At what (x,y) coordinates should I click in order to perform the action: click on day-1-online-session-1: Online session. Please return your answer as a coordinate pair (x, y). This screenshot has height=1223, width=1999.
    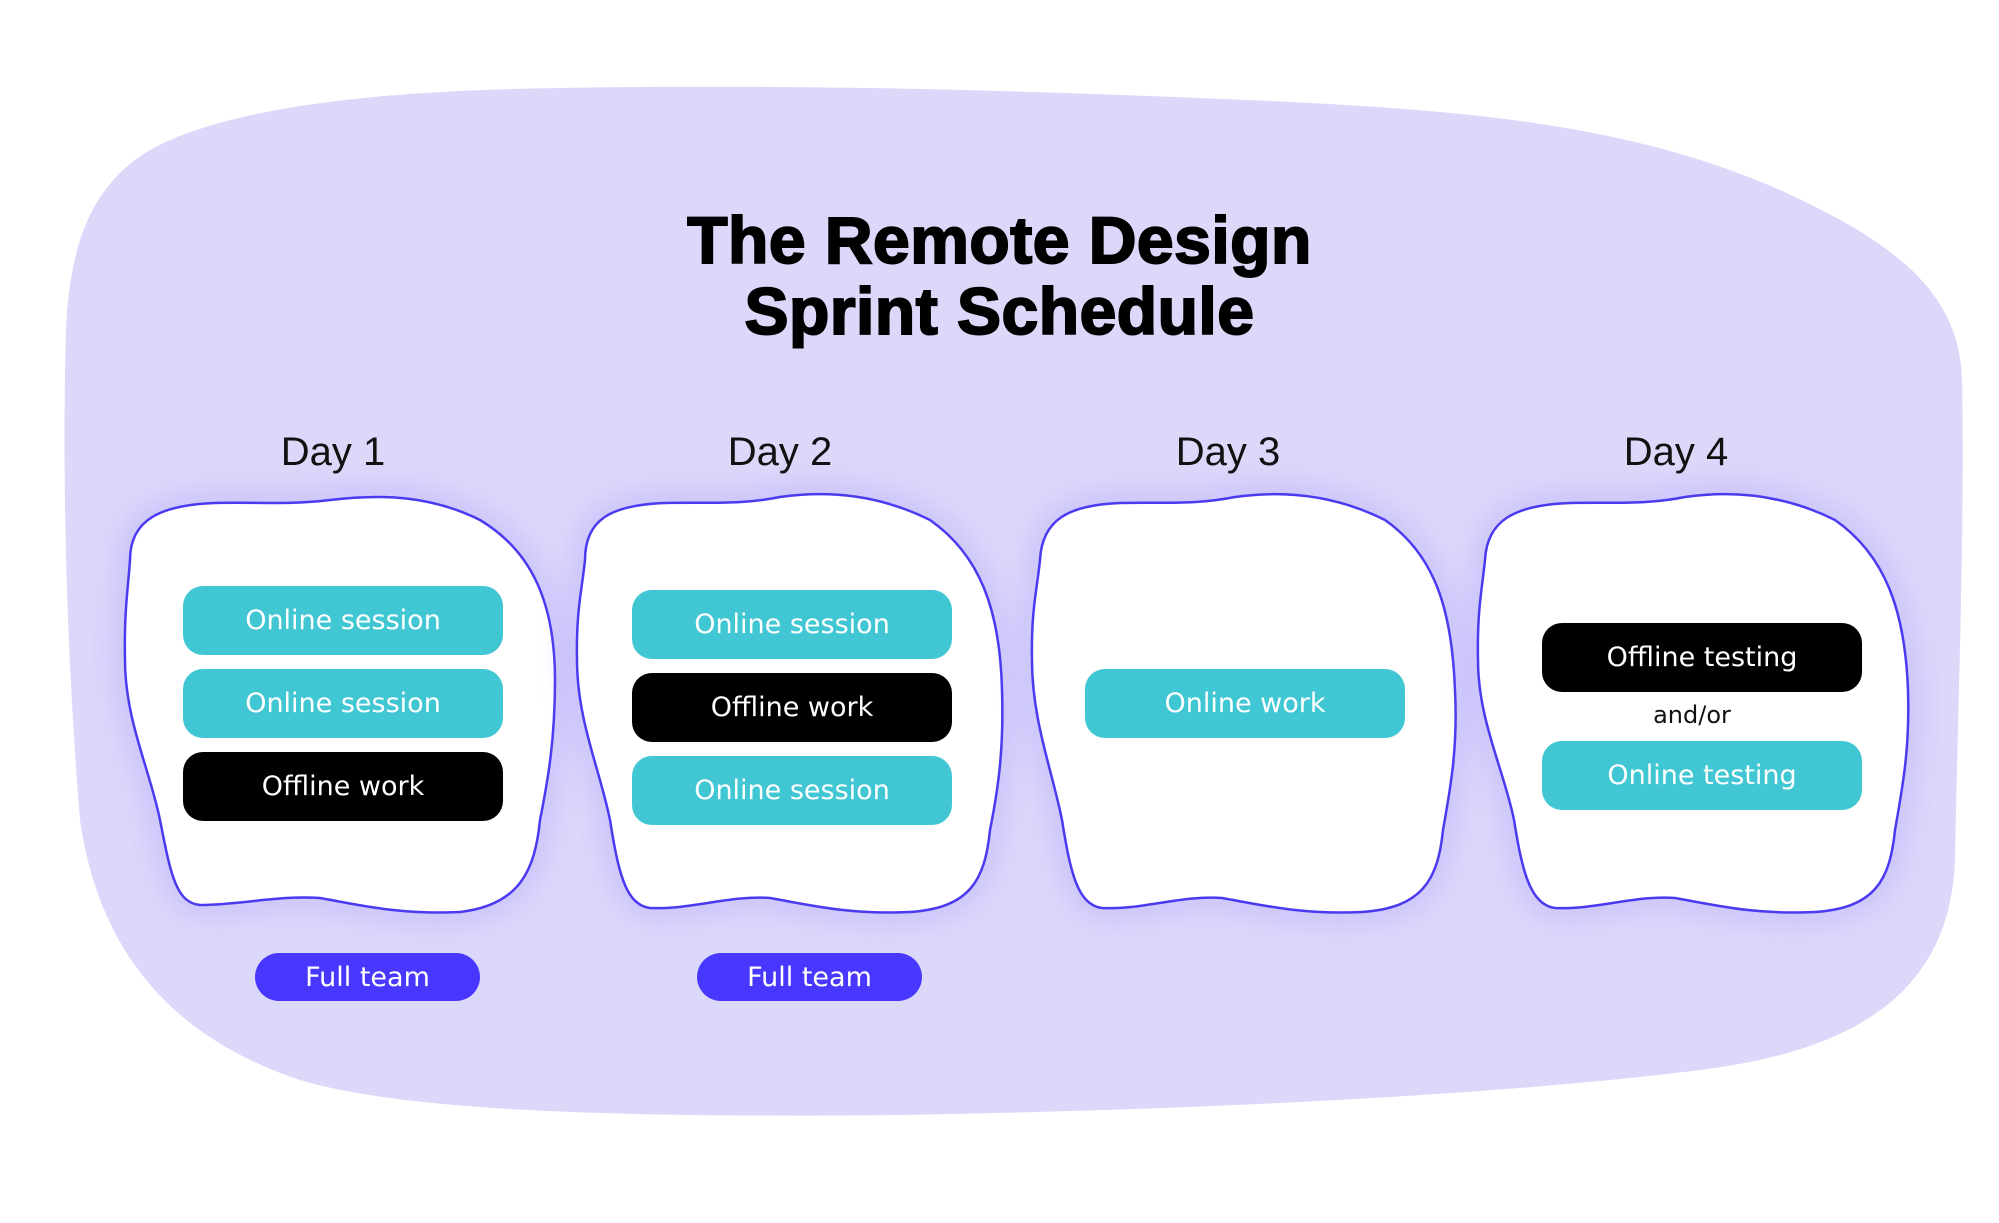
    Looking at the image, I should click on (343, 620).